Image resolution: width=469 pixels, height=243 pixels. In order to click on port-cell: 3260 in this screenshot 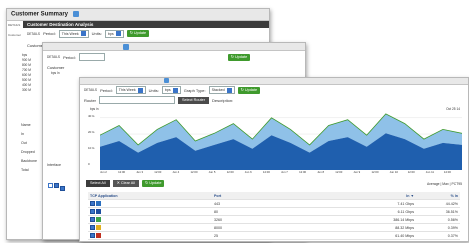, I will do `click(274, 219)`.